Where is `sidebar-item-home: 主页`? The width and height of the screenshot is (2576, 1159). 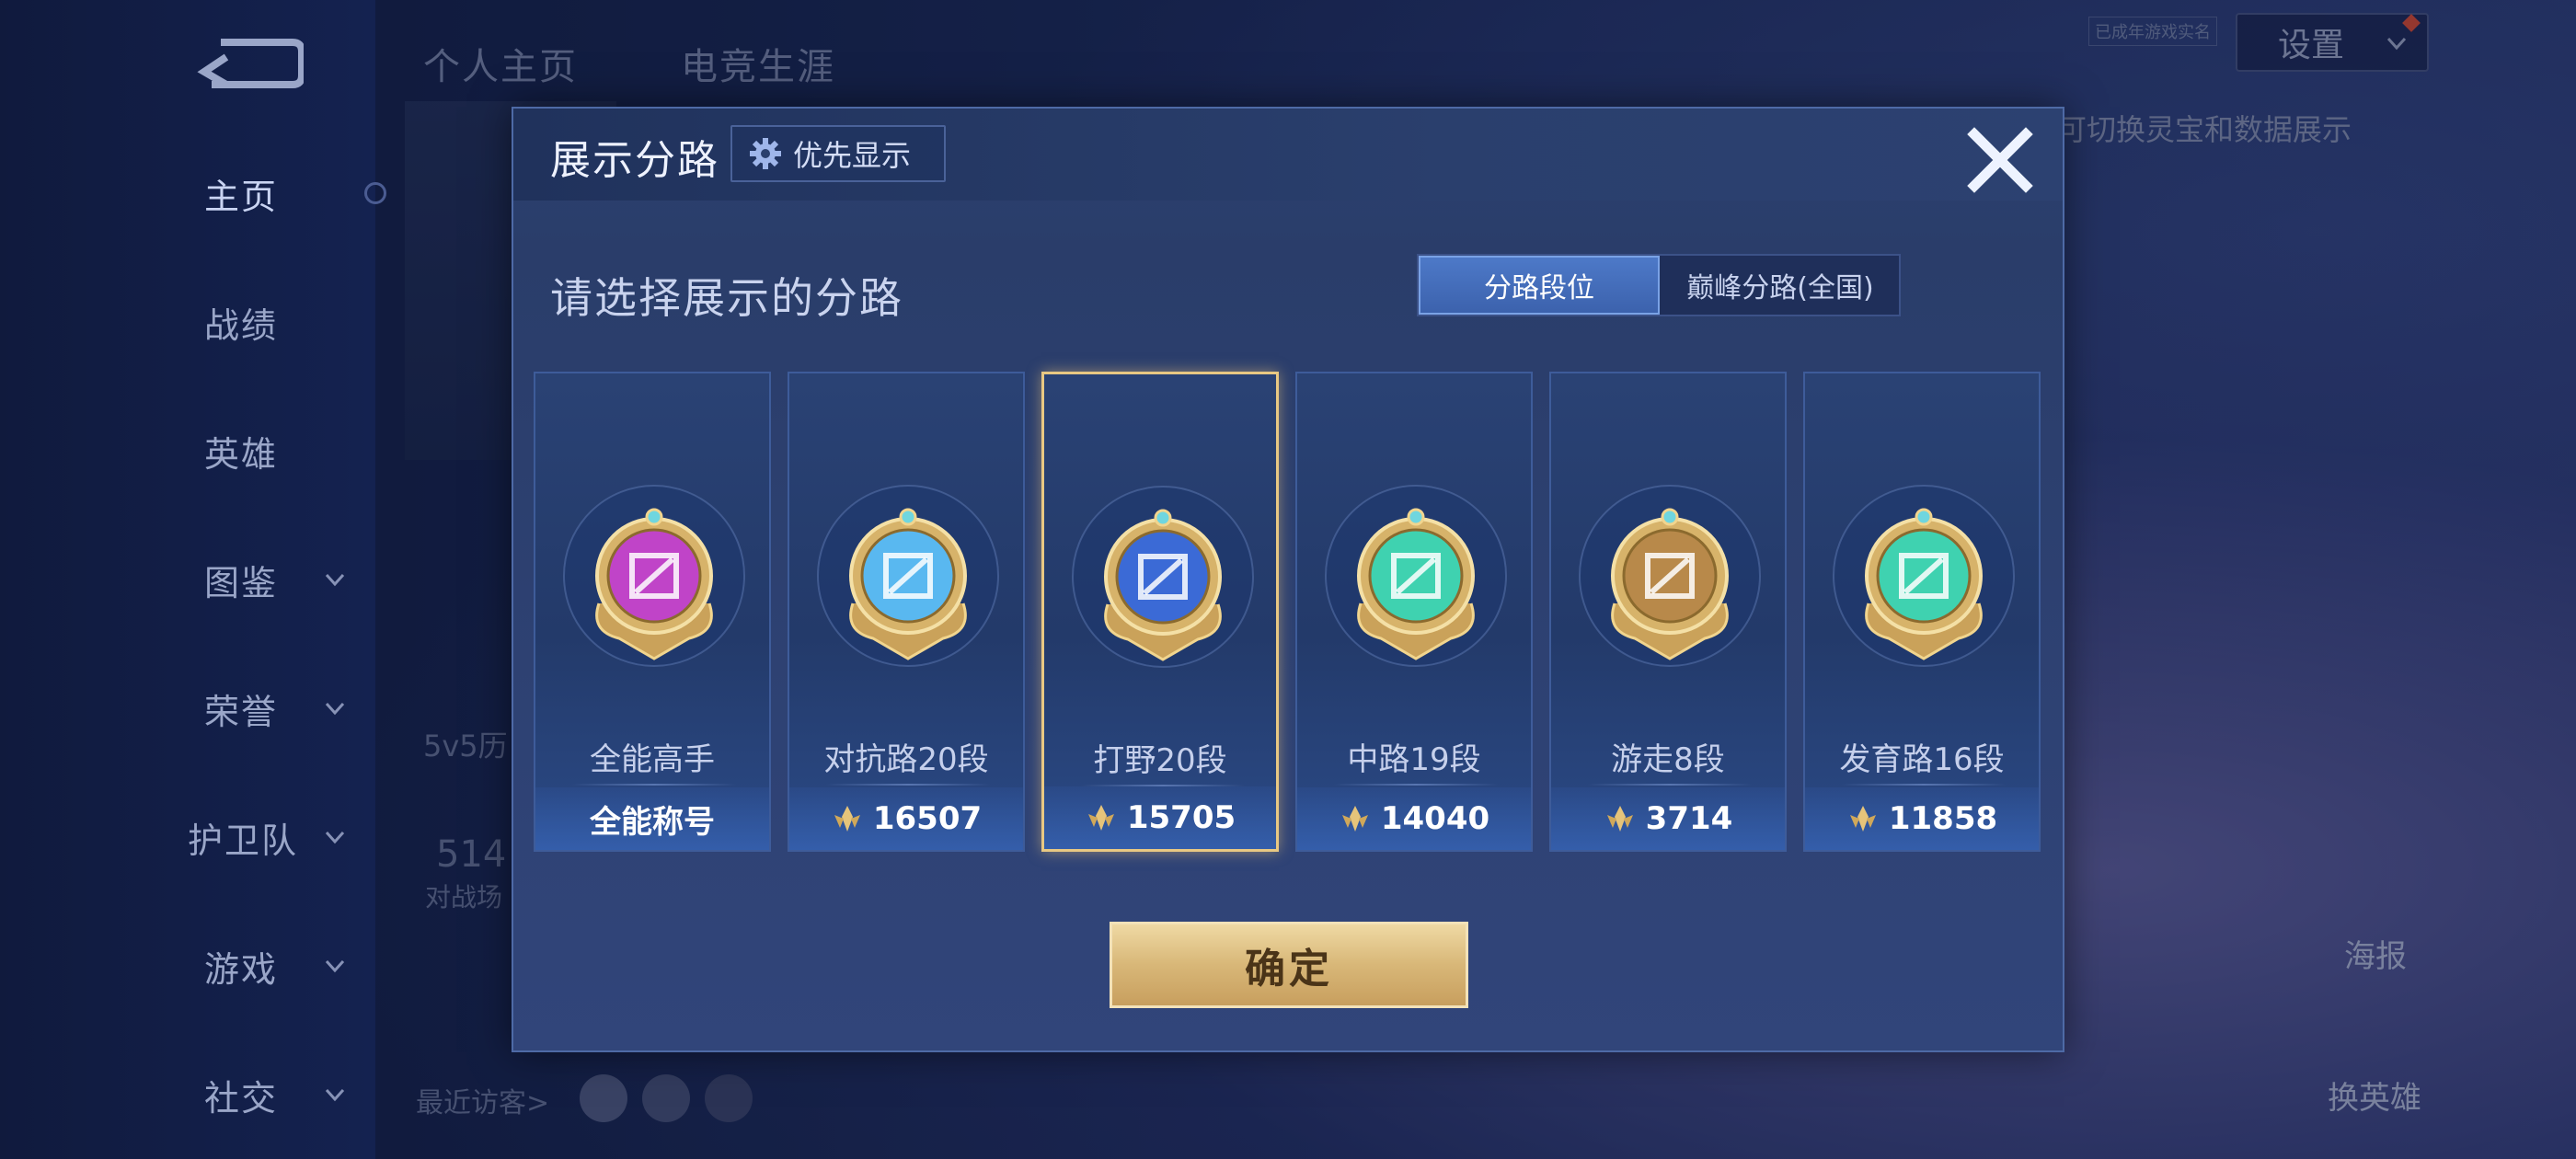
sidebar-item-home: 主页 is located at coordinates (187, 193).